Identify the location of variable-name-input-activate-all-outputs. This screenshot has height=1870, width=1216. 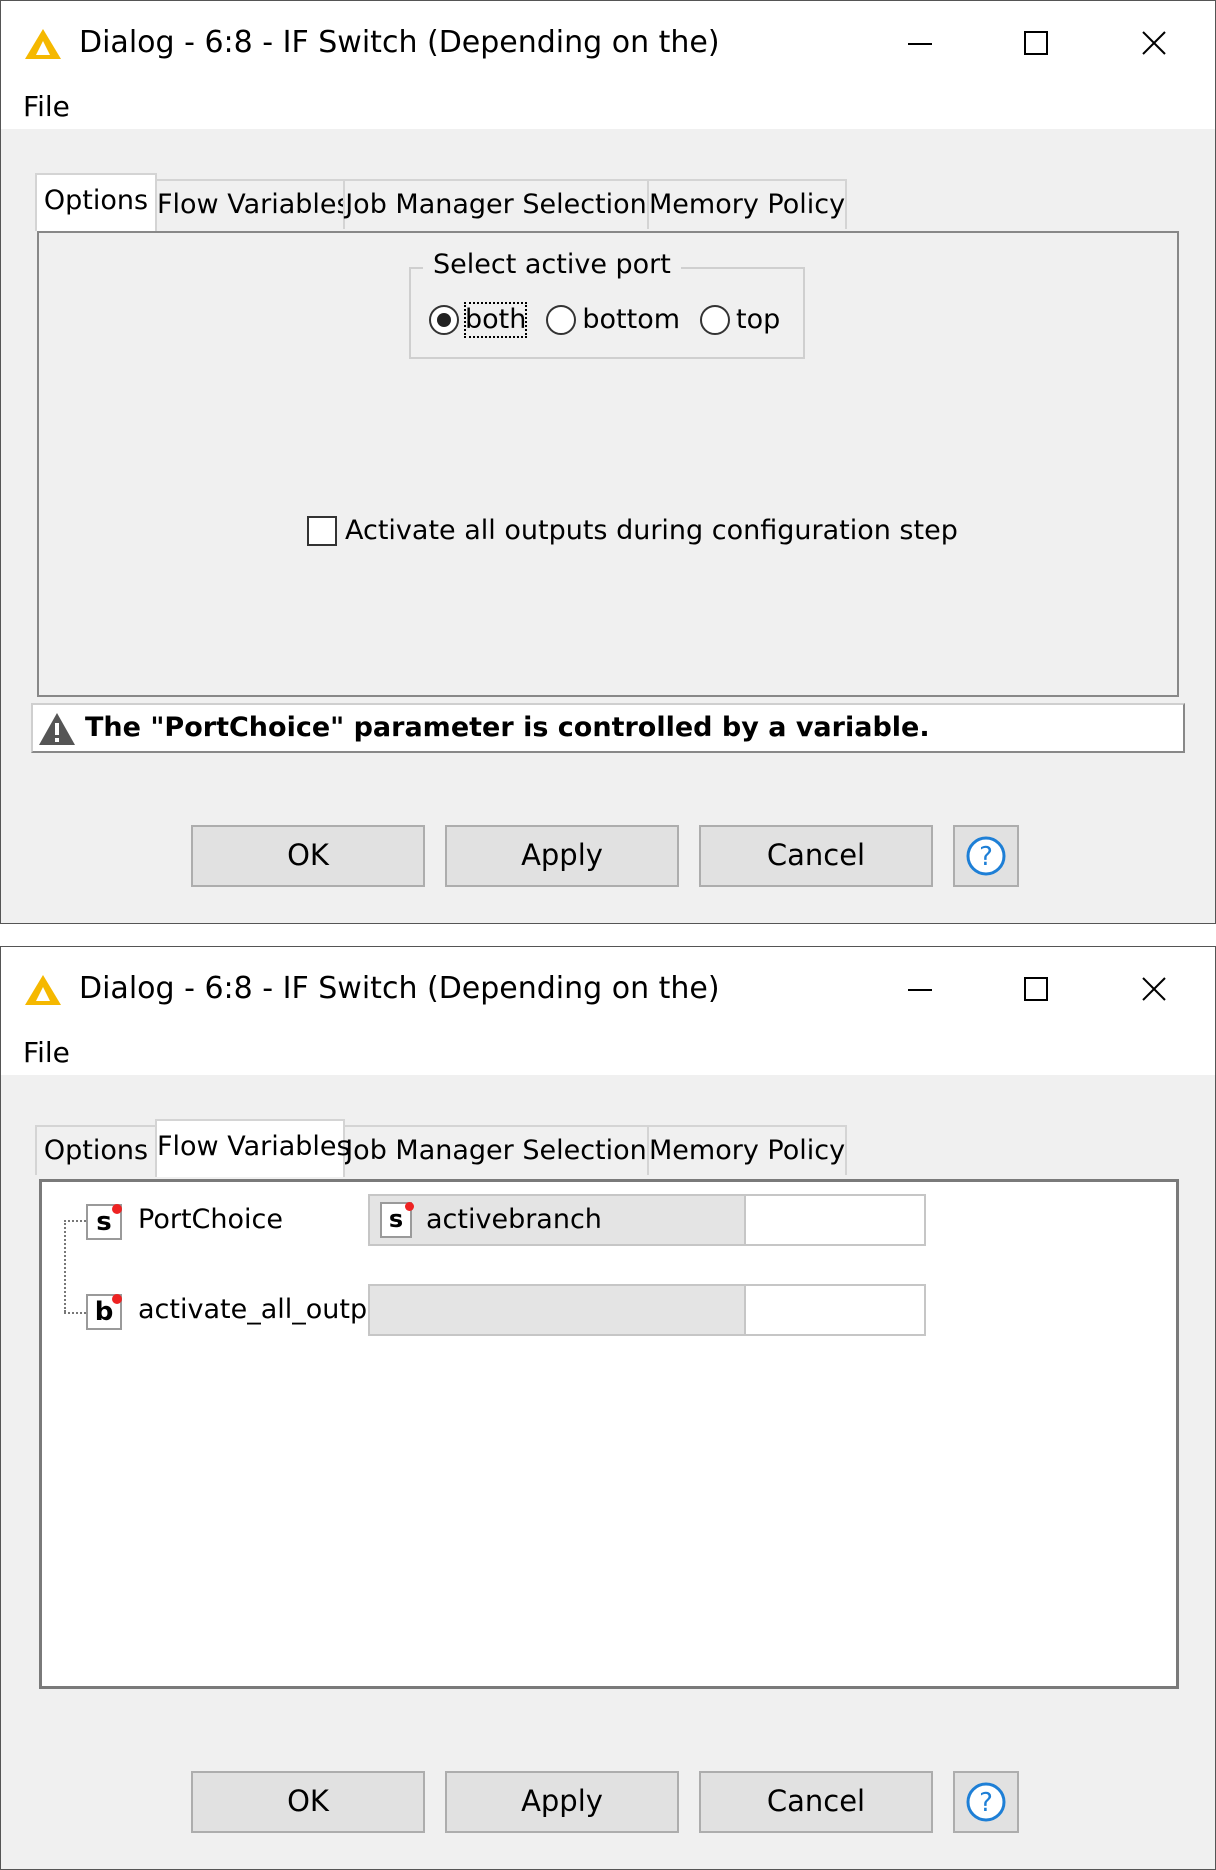
(835, 1310).